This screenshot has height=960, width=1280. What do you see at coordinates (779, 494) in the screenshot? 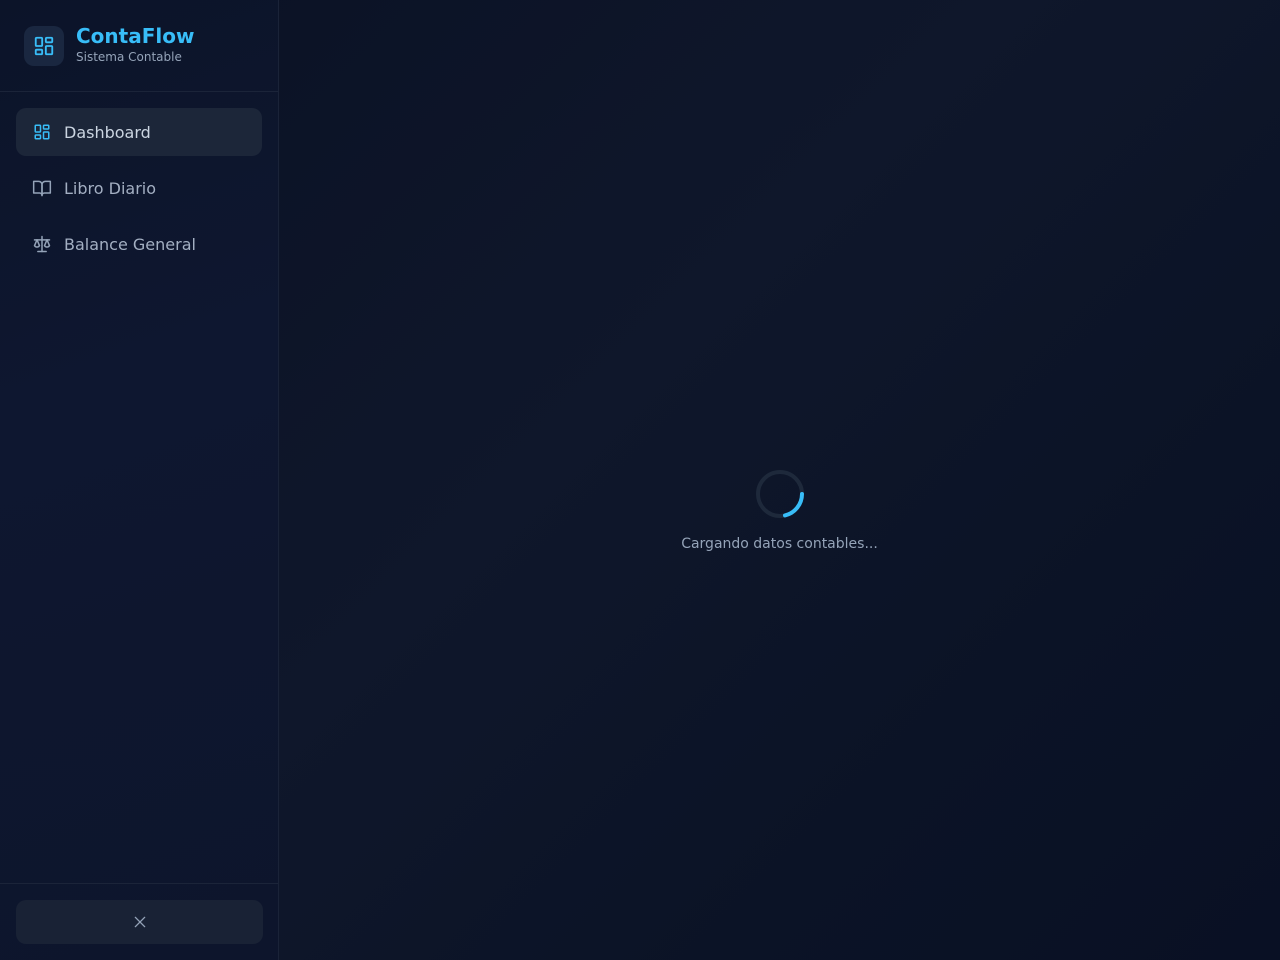
I see `loading-spinner-icon` at bounding box center [779, 494].